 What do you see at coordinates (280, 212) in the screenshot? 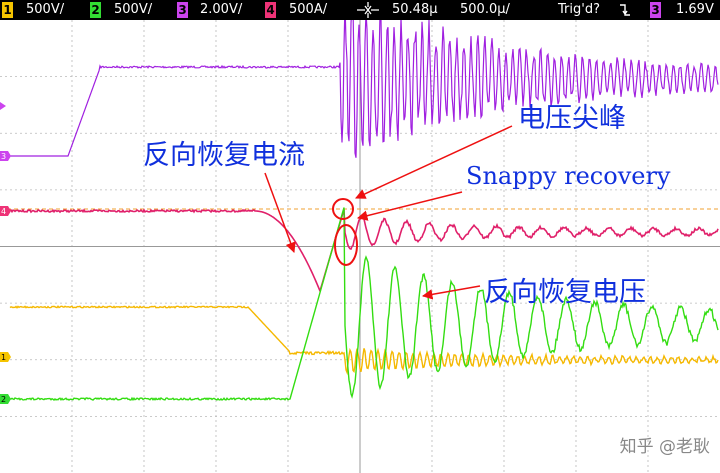
I see `arrow-recovery-current` at bounding box center [280, 212].